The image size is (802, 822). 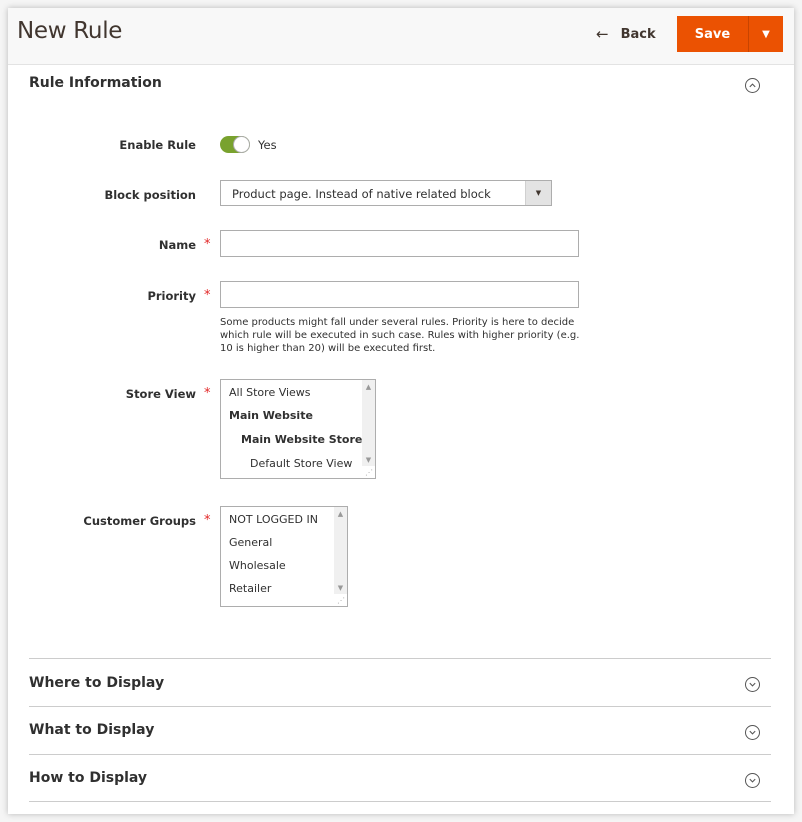 What do you see at coordinates (399, 243) in the screenshot?
I see `name-input` at bounding box center [399, 243].